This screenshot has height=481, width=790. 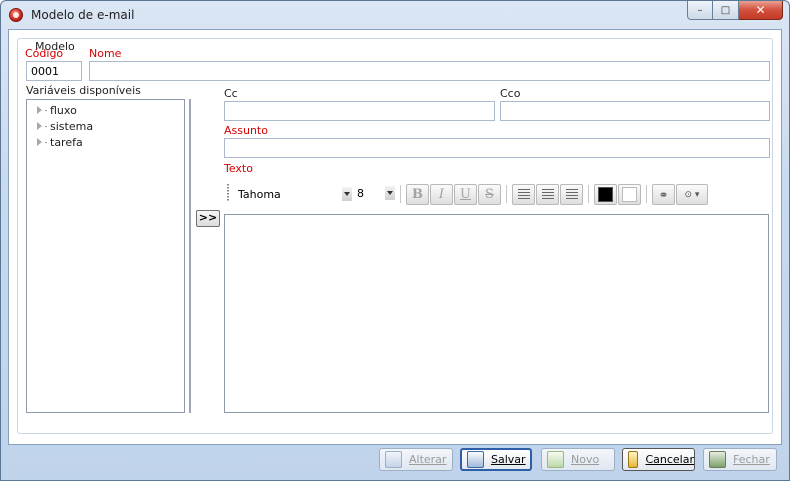 What do you see at coordinates (105, 110) in the screenshot?
I see `tree-item-fluxo: fluxo` at bounding box center [105, 110].